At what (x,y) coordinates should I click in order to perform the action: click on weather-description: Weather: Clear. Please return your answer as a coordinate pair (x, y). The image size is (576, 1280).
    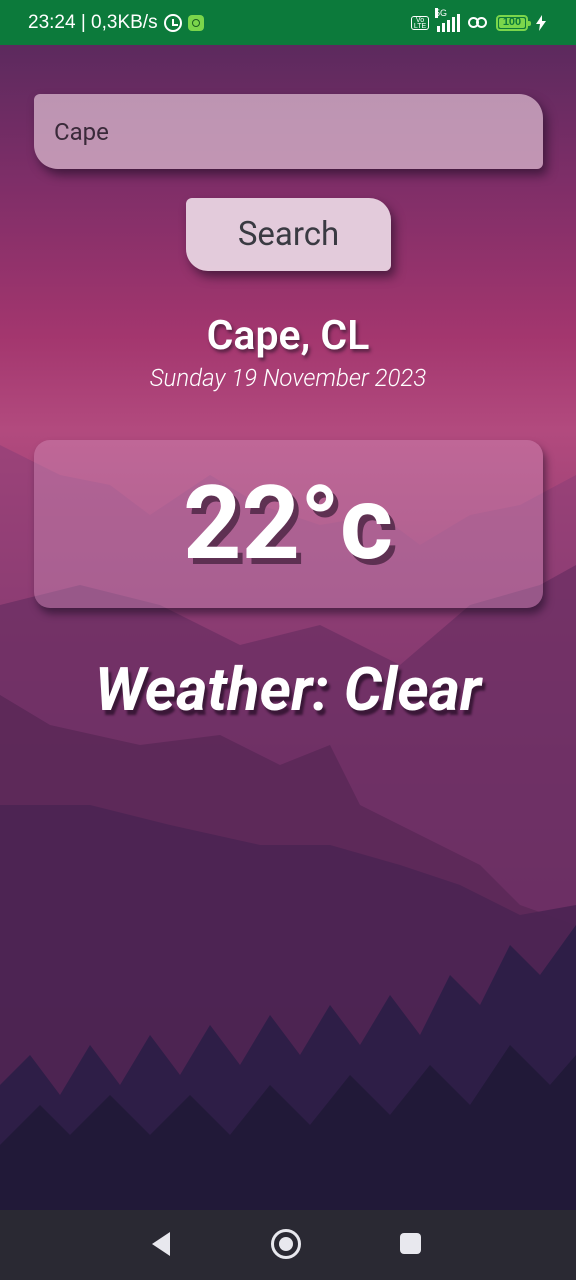
    Looking at the image, I should click on (288, 689).